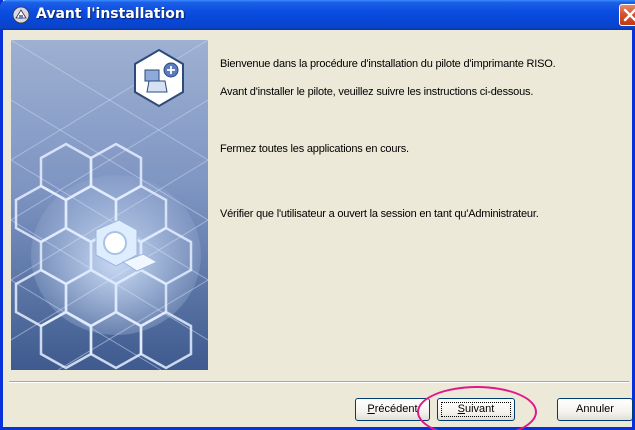  What do you see at coordinates (314, 149) in the screenshot?
I see `close-apps-text: Fermez toutes les applications en cours.` at bounding box center [314, 149].